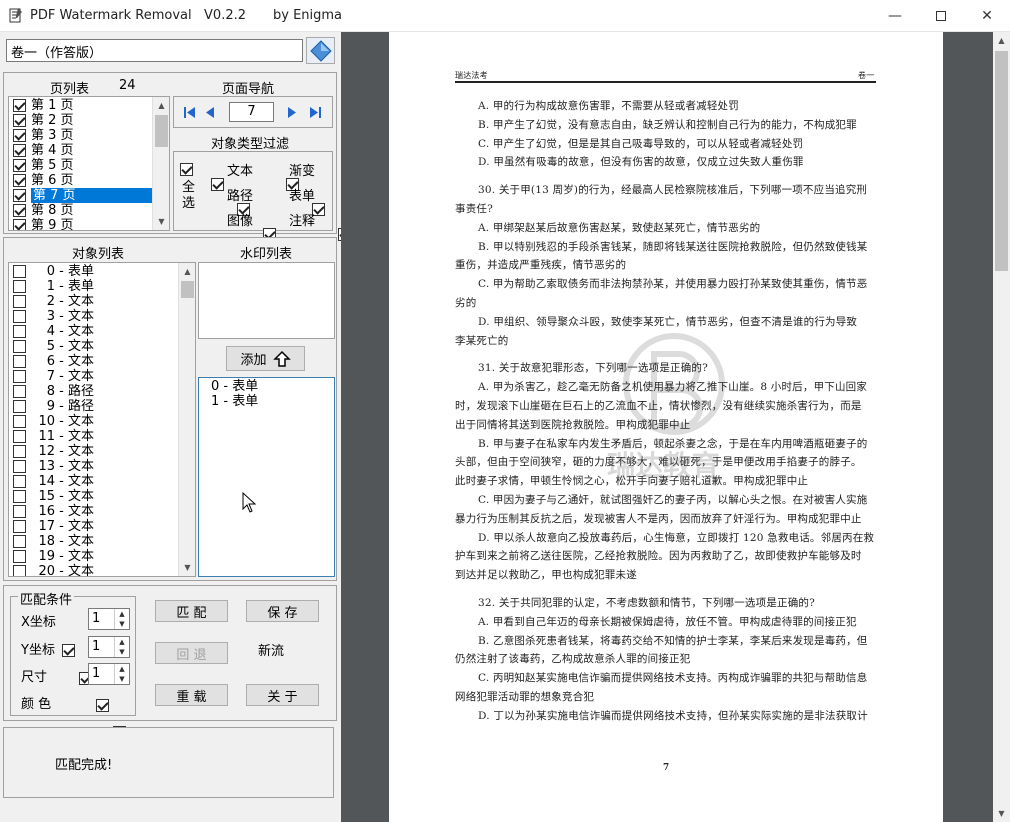 The height and width of the screenshot is (822, 1010). I want to click on minimize-button: —, so click(895, 16).